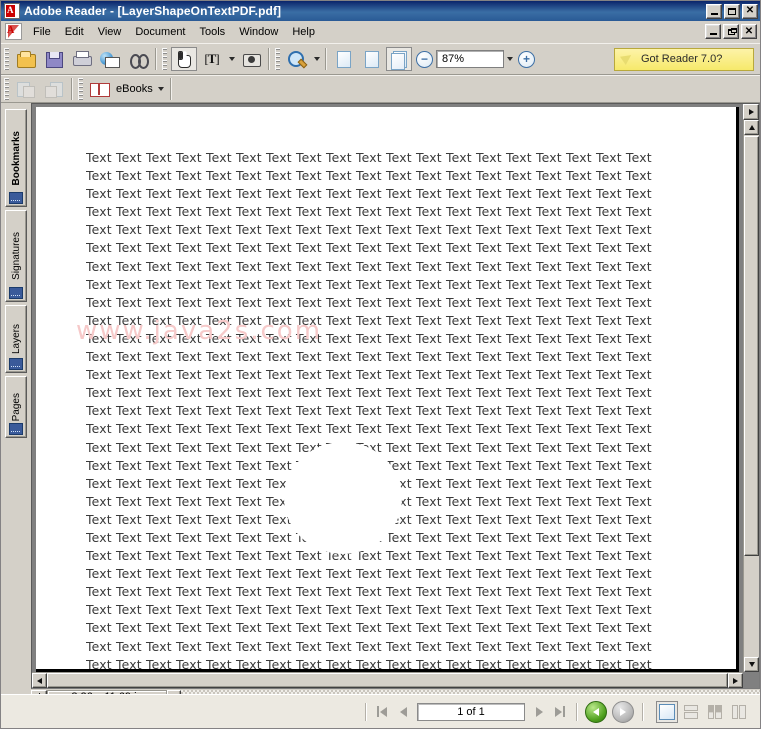  Describe the element at coordinates (42, 32) in the screenshot. I see `menu-item-file: File` at that location.